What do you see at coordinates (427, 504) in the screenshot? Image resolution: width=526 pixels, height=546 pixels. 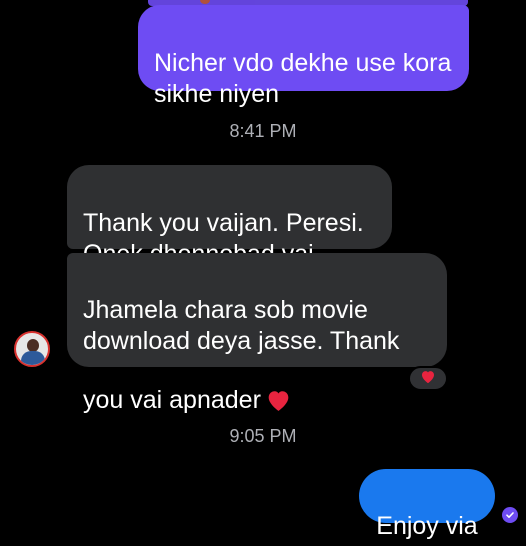 I see `outgoing-message-bubble: Enjoy via` at bounding box center [427, 504].